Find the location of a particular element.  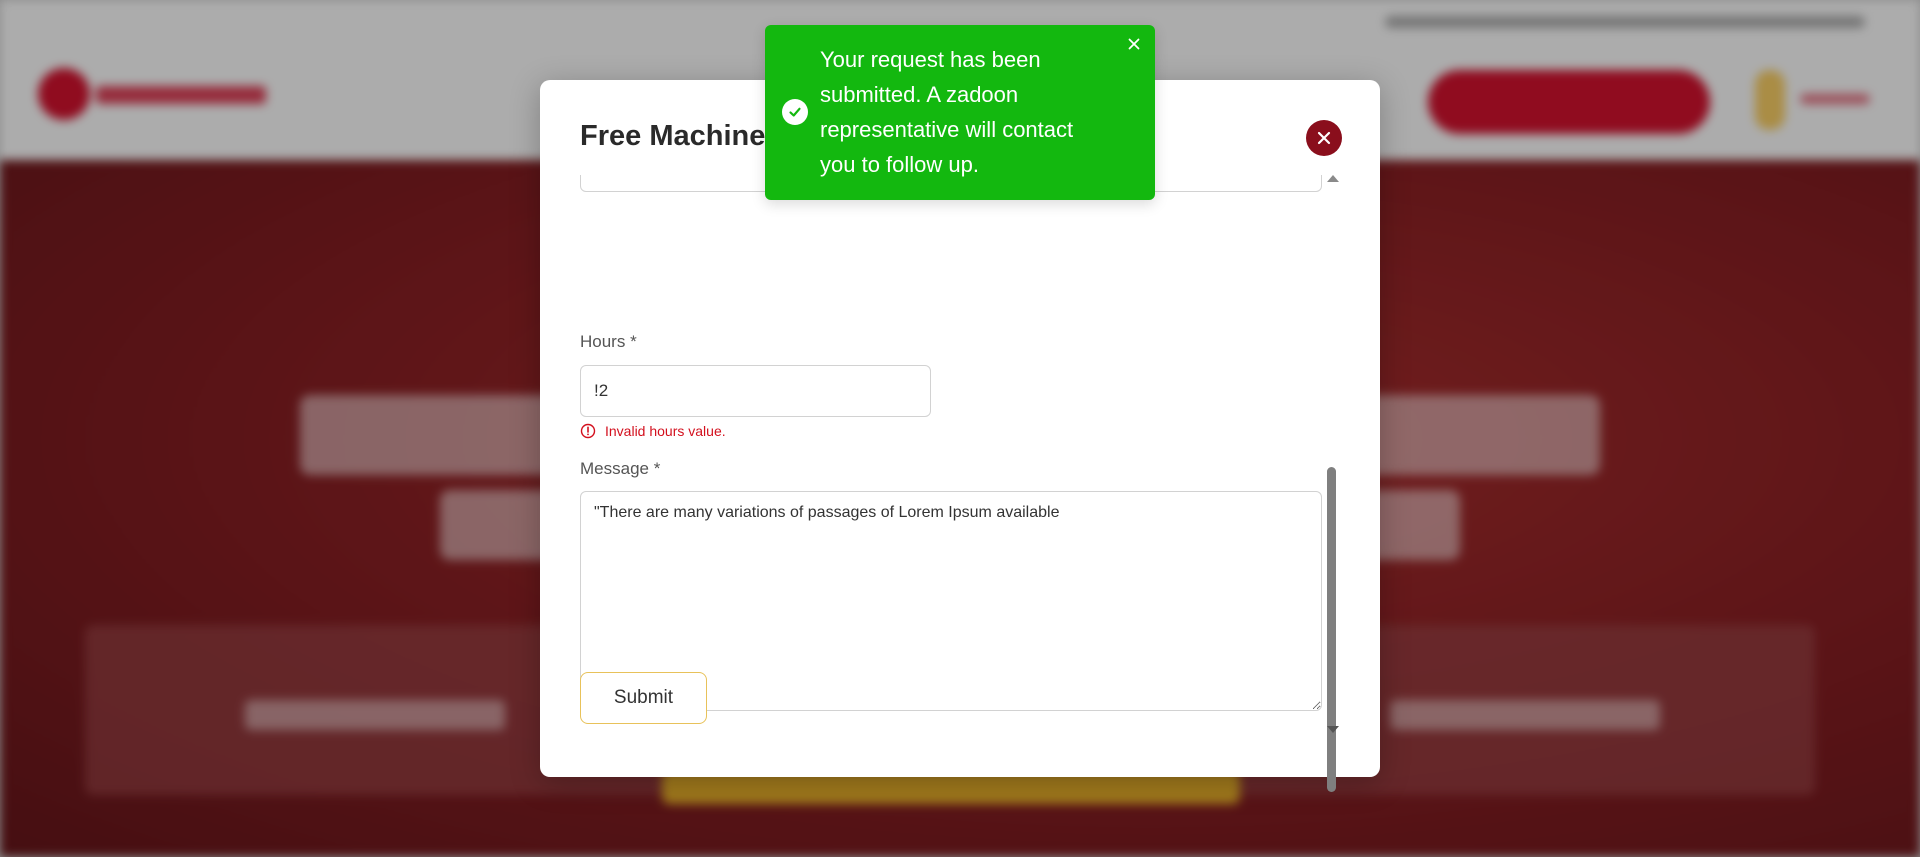

close-icon is located at coordinates (1324, 138).